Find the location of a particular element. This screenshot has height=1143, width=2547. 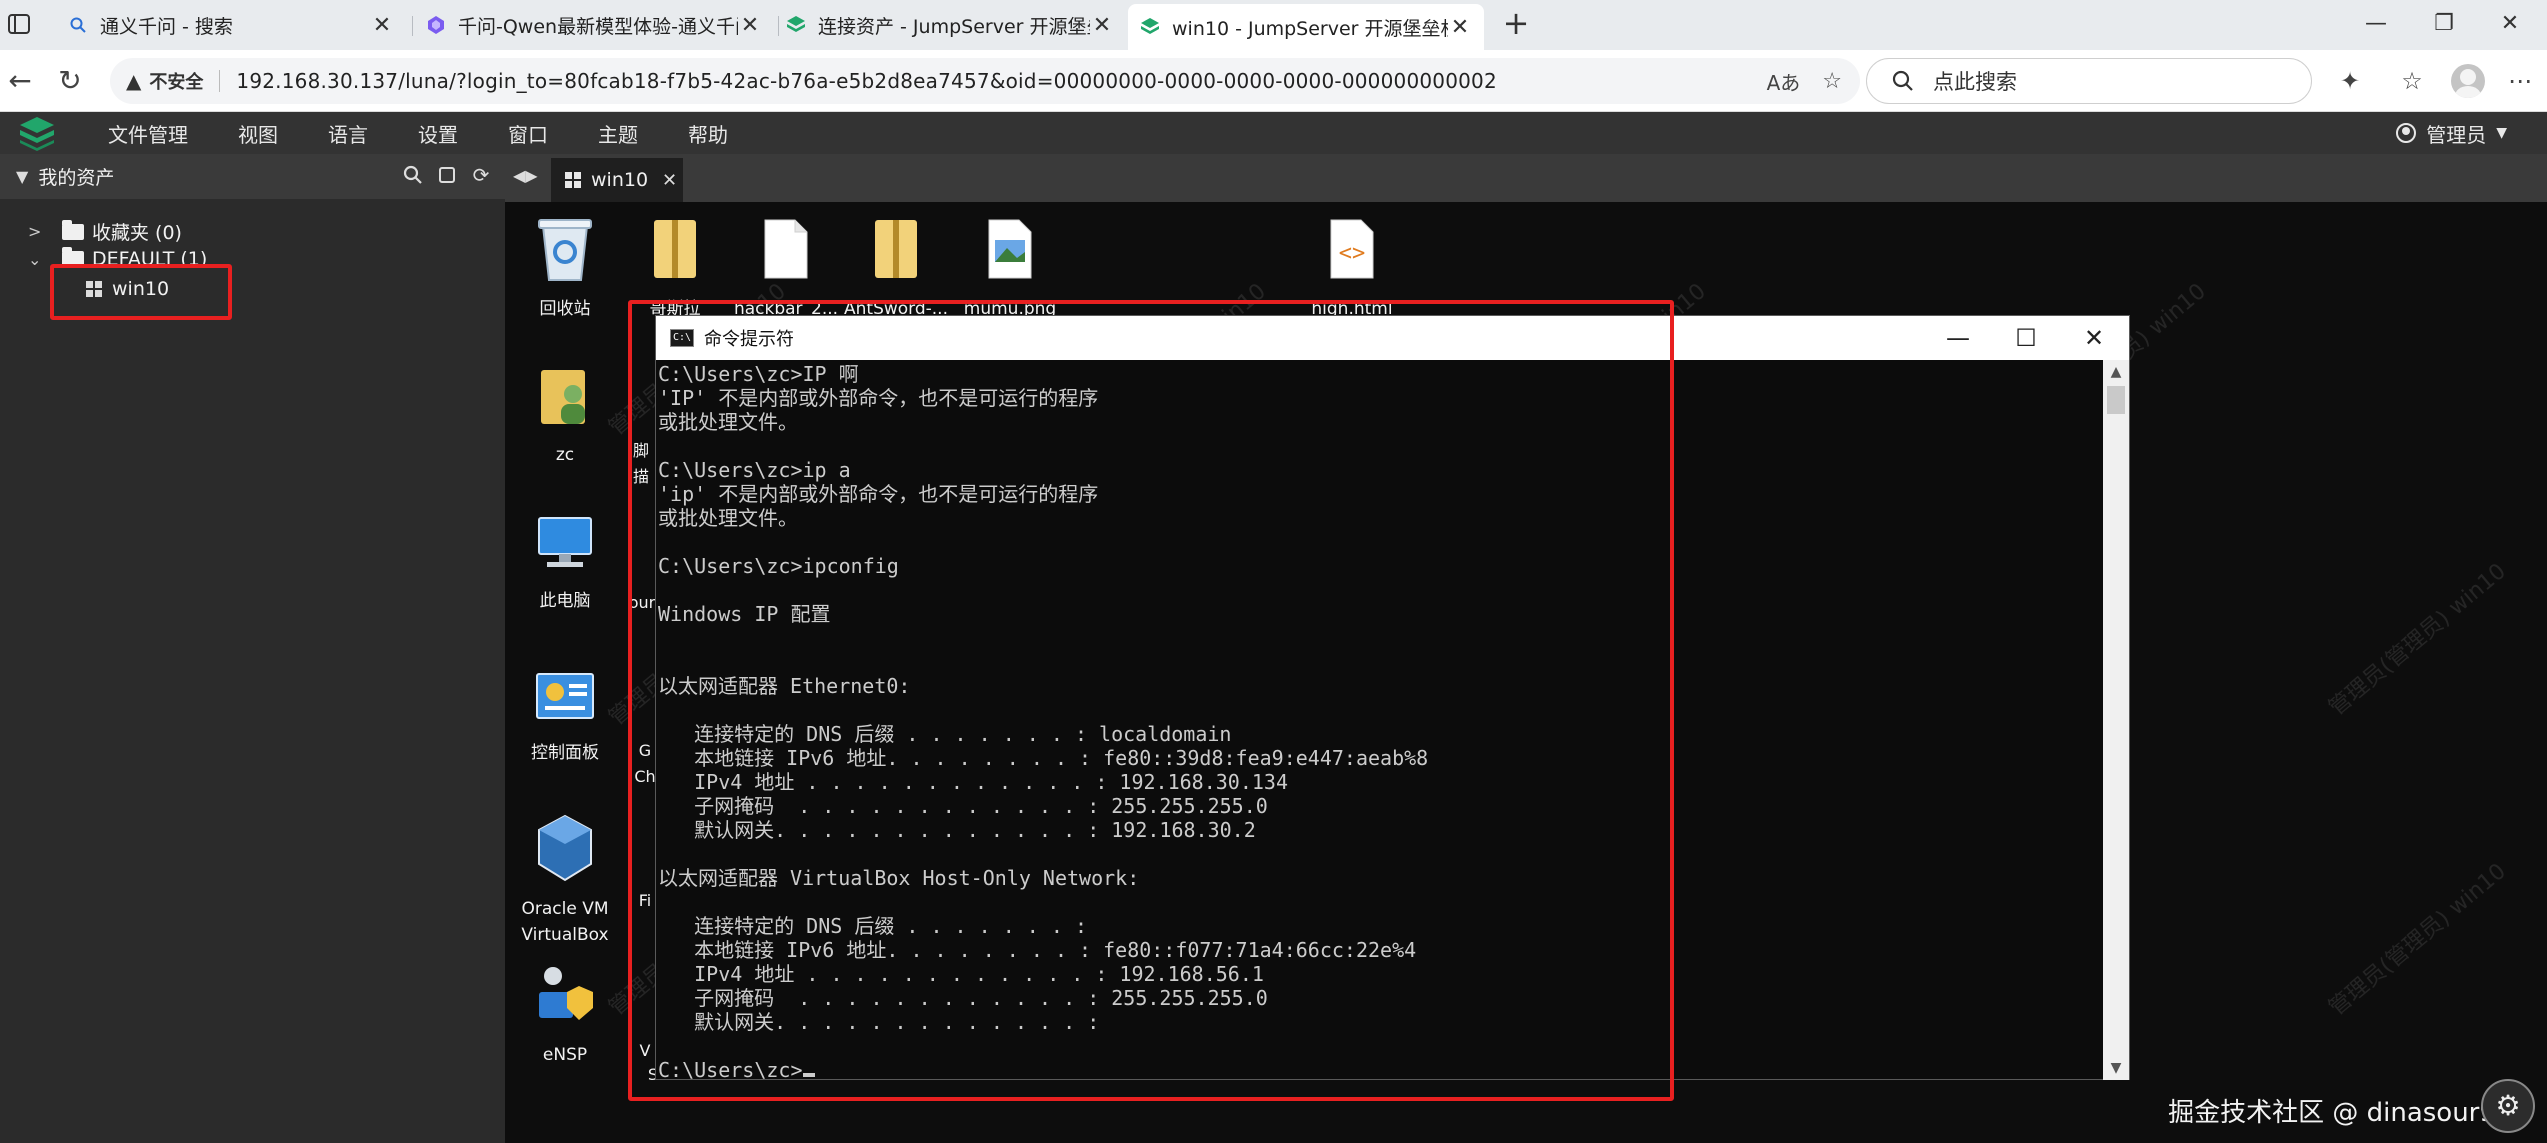

cmd-title: 命令提示符 is located at coordinates (749, 339).